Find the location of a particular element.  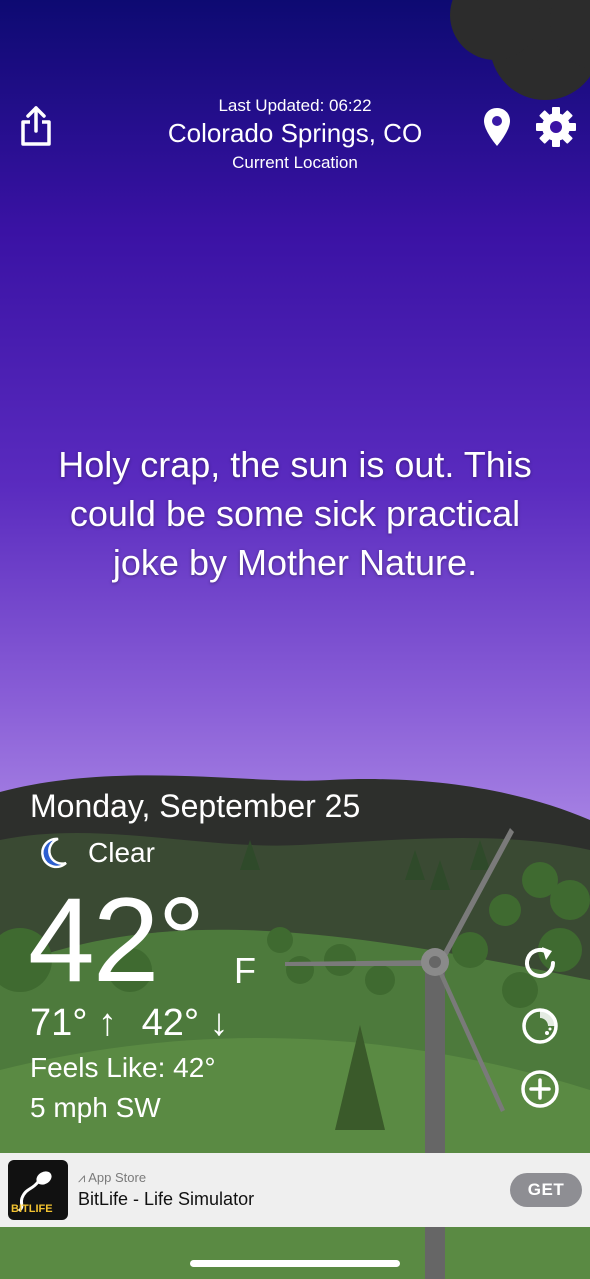

refresh-icon is located at coordinates (540, 962).